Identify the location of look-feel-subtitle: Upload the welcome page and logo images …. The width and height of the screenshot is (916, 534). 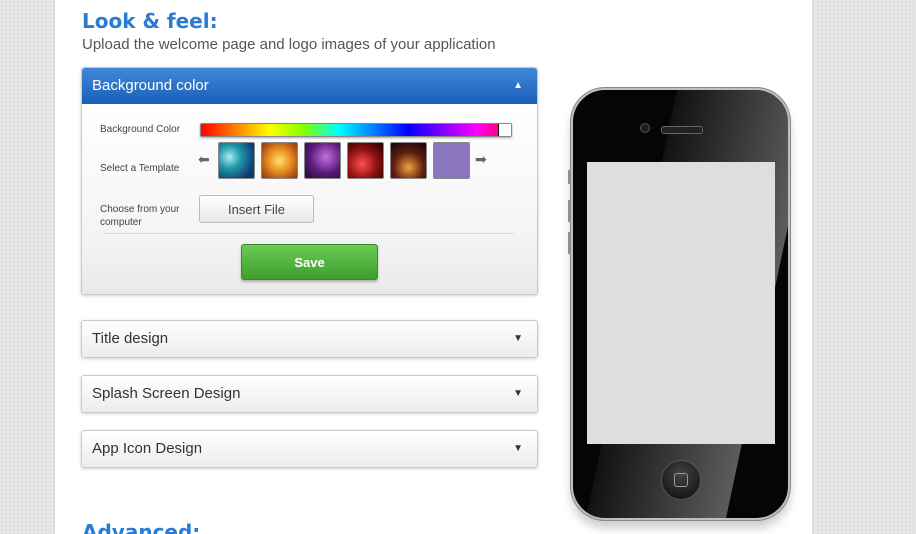
(289, 44).